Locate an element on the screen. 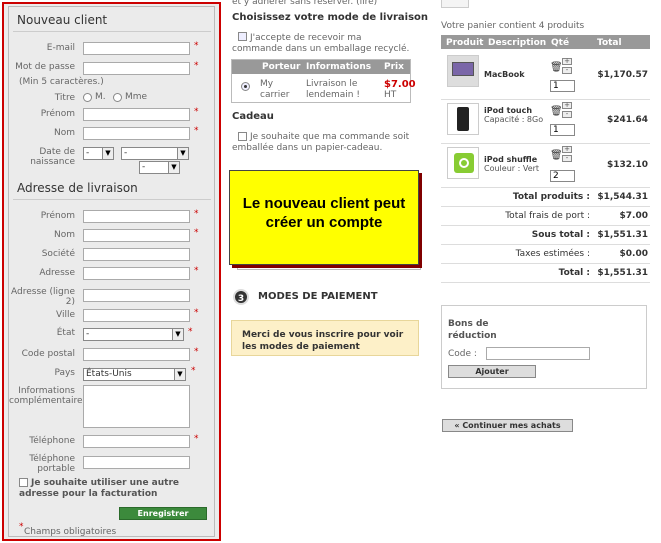 This screenshot has width=661, height=543. firstname-input is located at coordinates (136, 114).